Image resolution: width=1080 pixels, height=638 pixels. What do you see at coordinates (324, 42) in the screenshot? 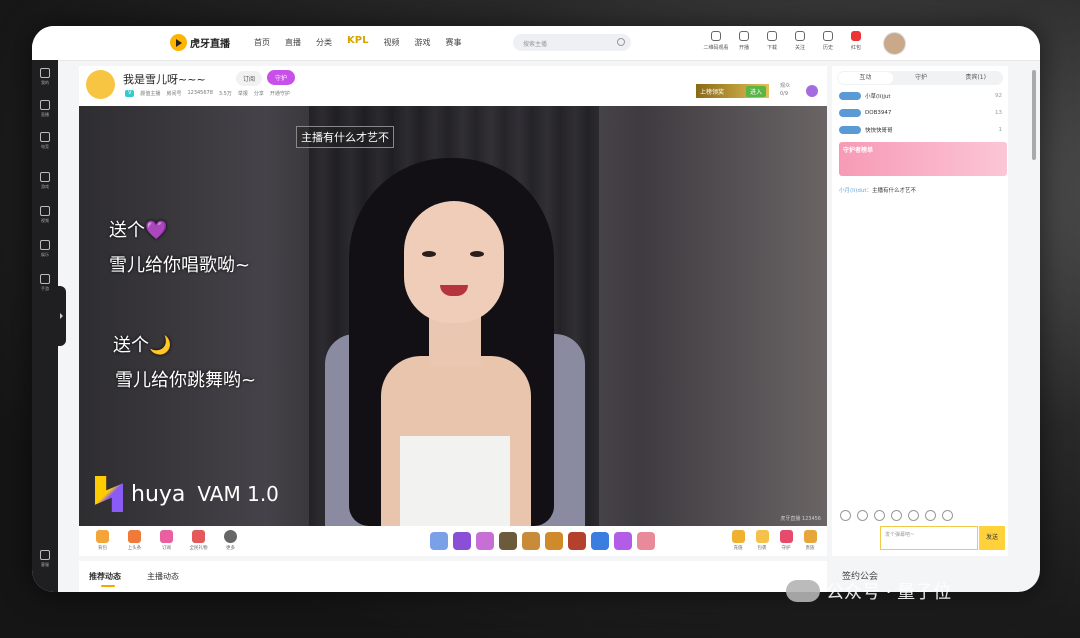
I see `nav-category: 分类` at bounding box center [324, 42].